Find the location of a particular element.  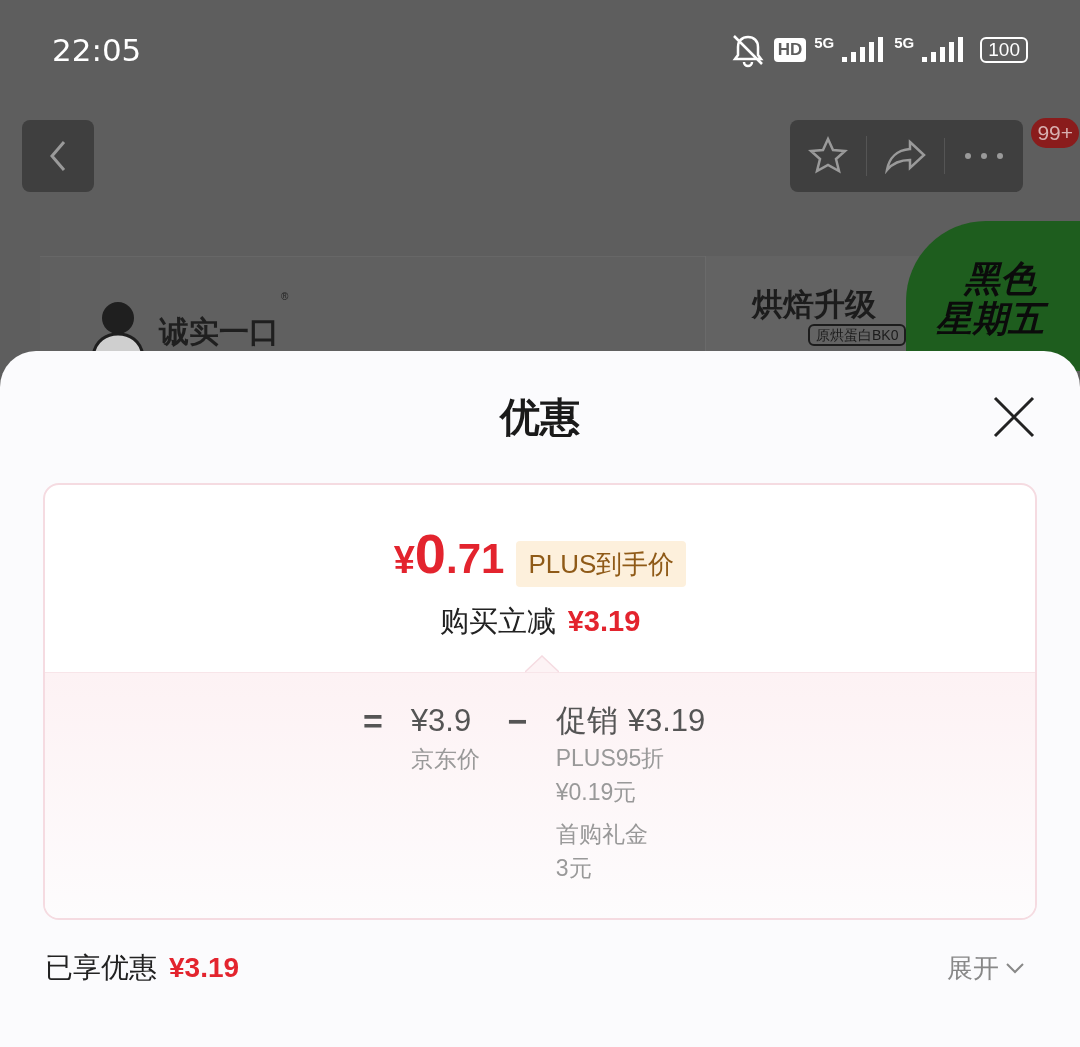

discount-amount: 3元 is located at coordinates (574, 868).